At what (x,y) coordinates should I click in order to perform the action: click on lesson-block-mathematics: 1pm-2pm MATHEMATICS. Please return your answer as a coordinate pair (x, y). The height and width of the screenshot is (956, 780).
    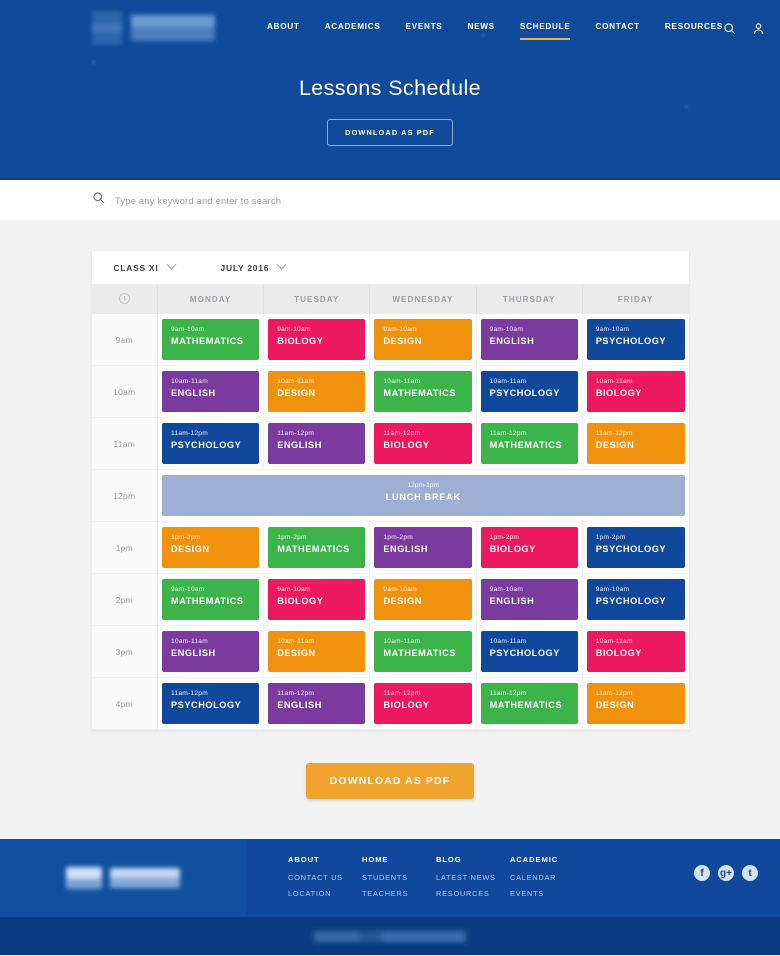
    Looking at the image, I should click on (317, 547).